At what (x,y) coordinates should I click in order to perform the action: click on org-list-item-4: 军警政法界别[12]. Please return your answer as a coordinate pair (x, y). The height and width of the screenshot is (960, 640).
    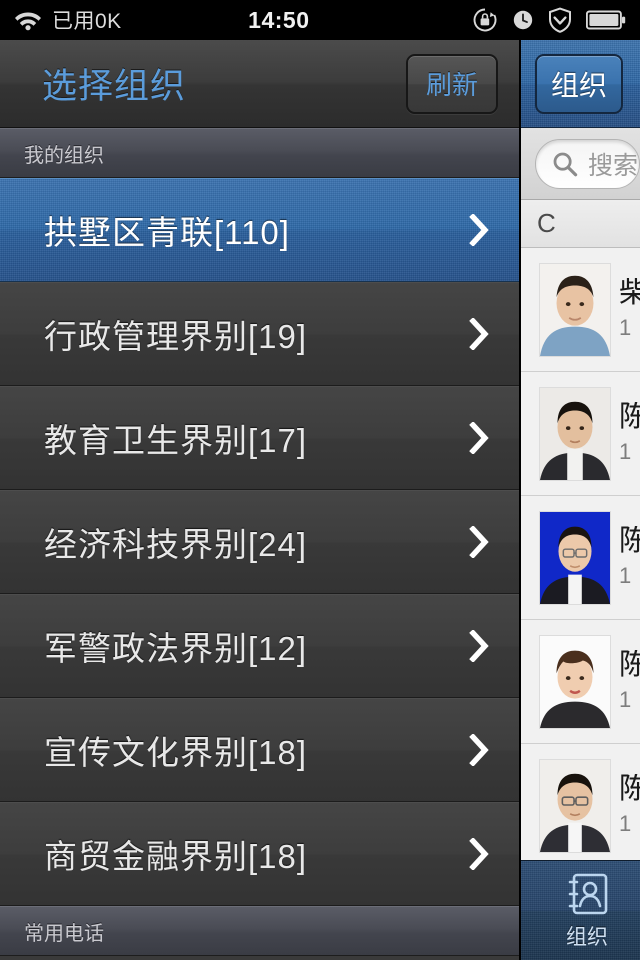
    Looking at the image, I should click on (260, 646).